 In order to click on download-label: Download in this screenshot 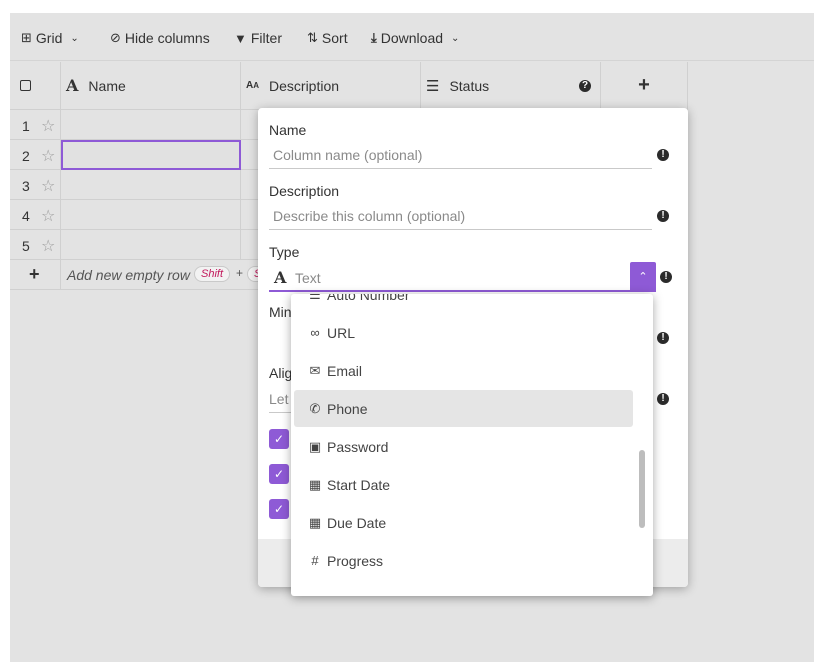, I will do `click(412, 38)`.